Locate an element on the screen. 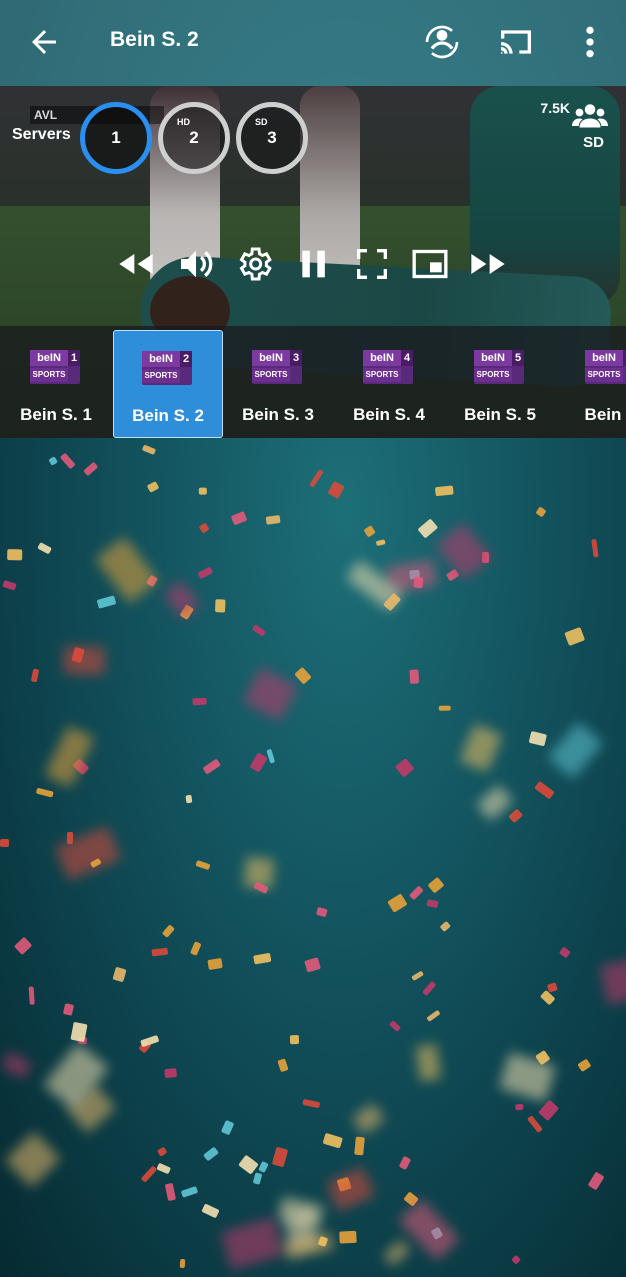  channel-label: Bein S. 5 is located at coordinates (500, 414).